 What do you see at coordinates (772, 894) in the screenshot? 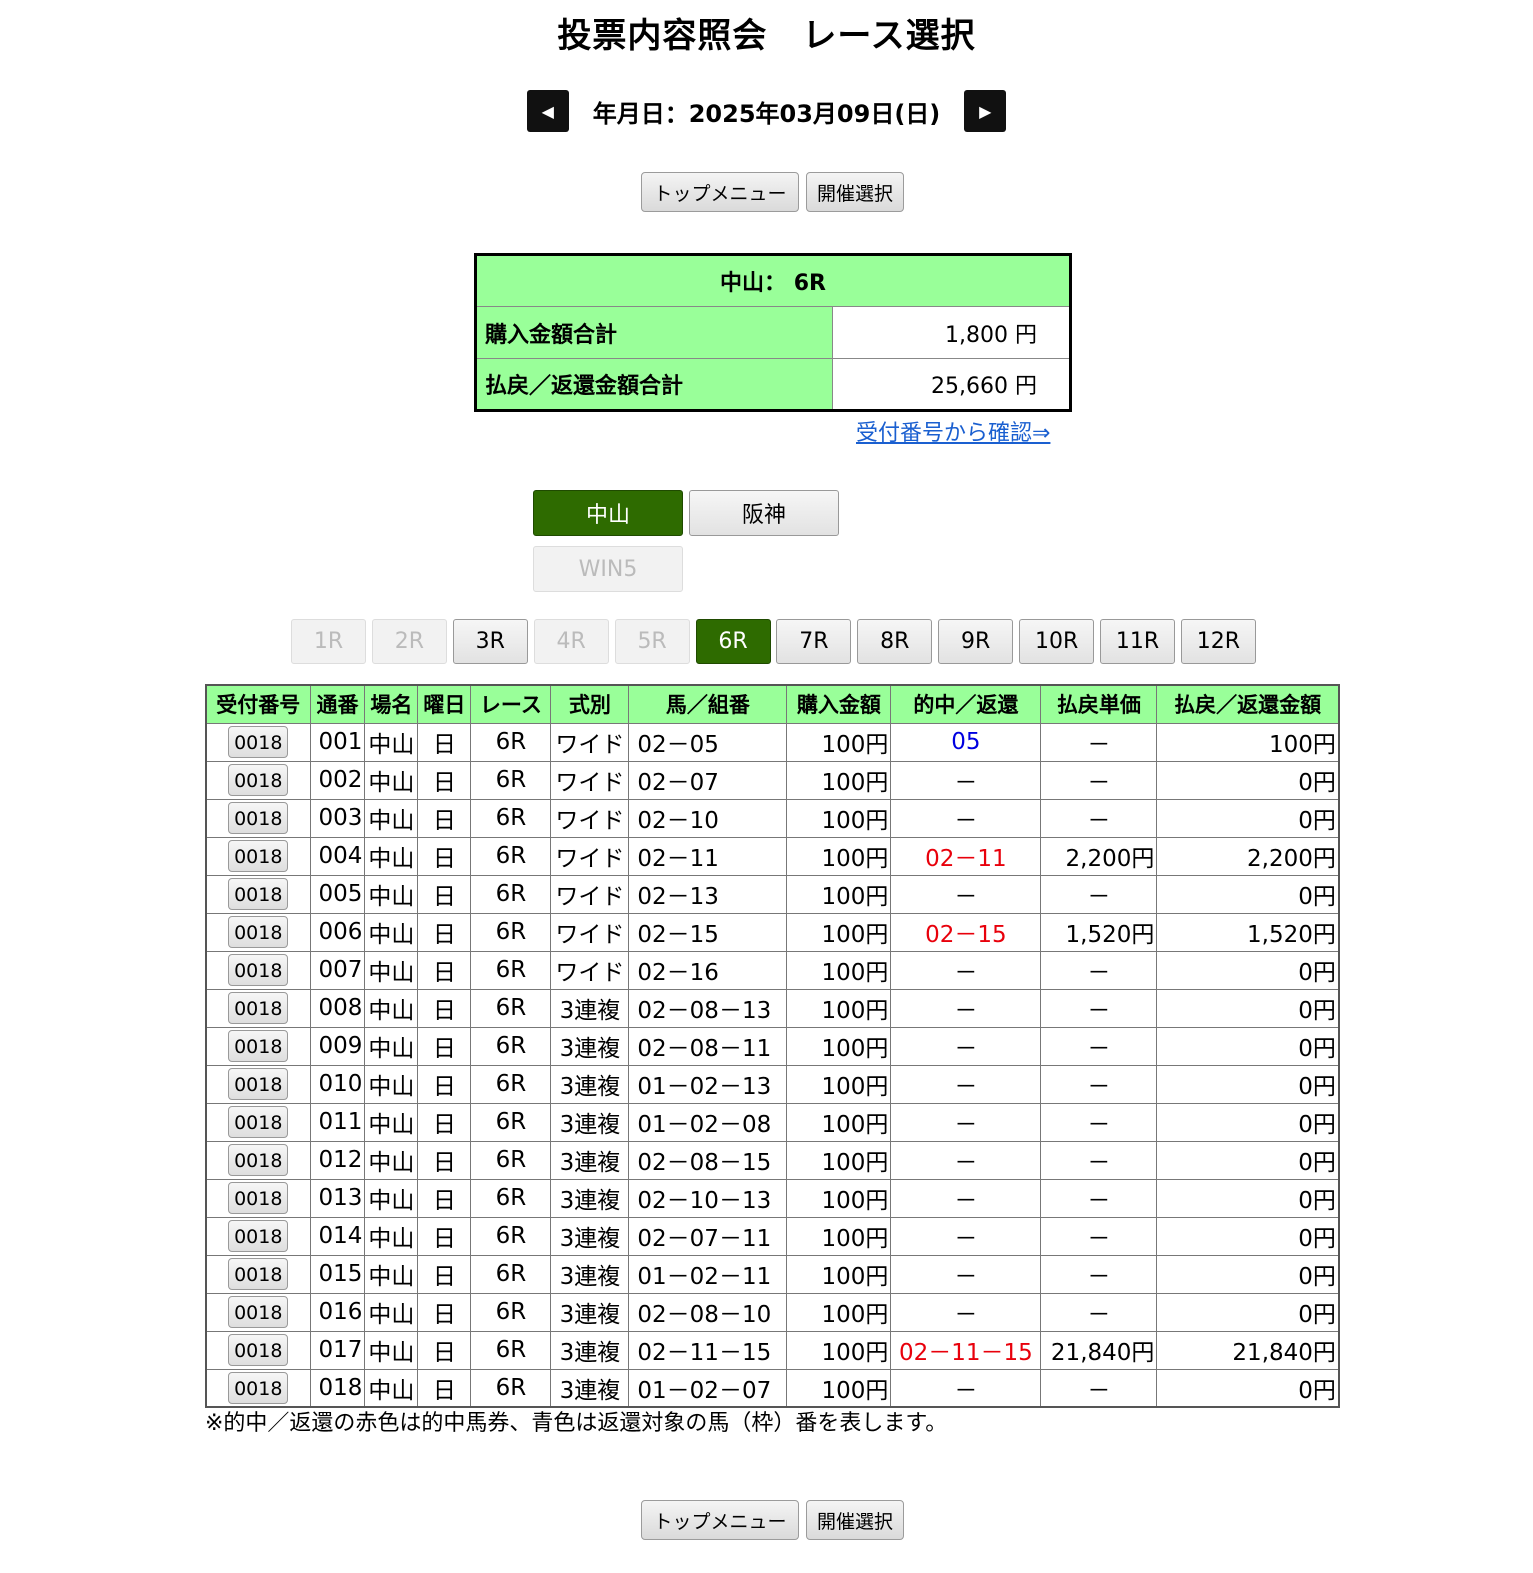
I see `table-row: 0018 005 中山日 6R ワイド 02－13 100円－－ 0円` at bounding box center [772, 894].